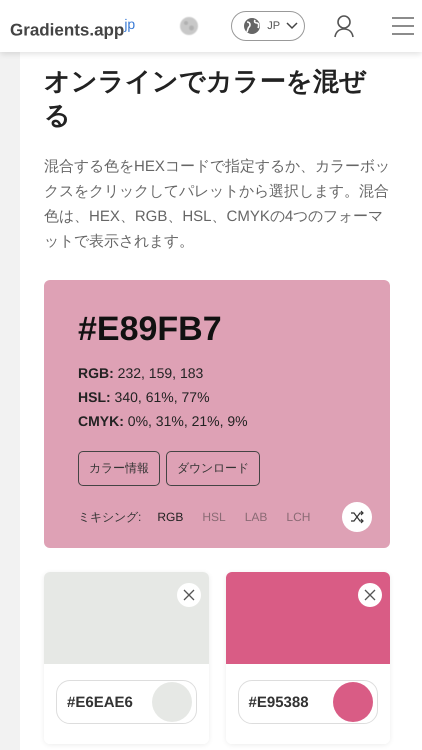 The width and height of the screenshot is (422, 750). I want to click on chevron-down-icon, so click(292, 26).